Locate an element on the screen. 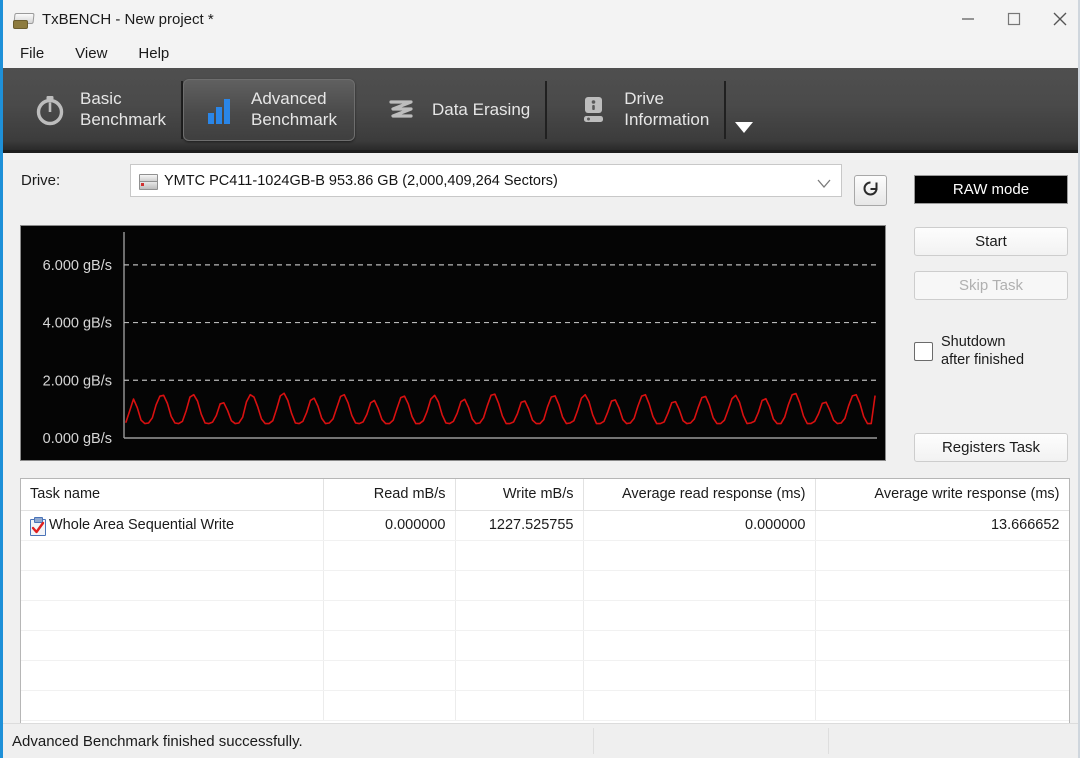  stopwatch-icon is located at coordinates (50, 110).